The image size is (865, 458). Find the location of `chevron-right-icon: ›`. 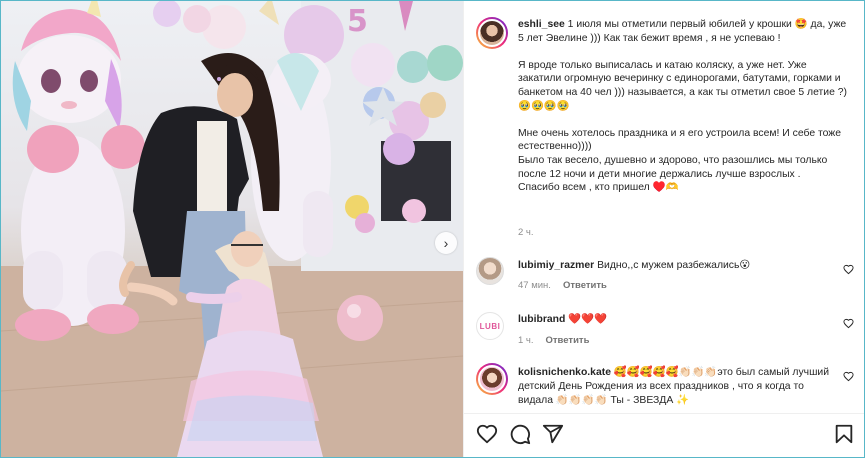

chevron-right-icon: › is located at coordinates (446, 243).